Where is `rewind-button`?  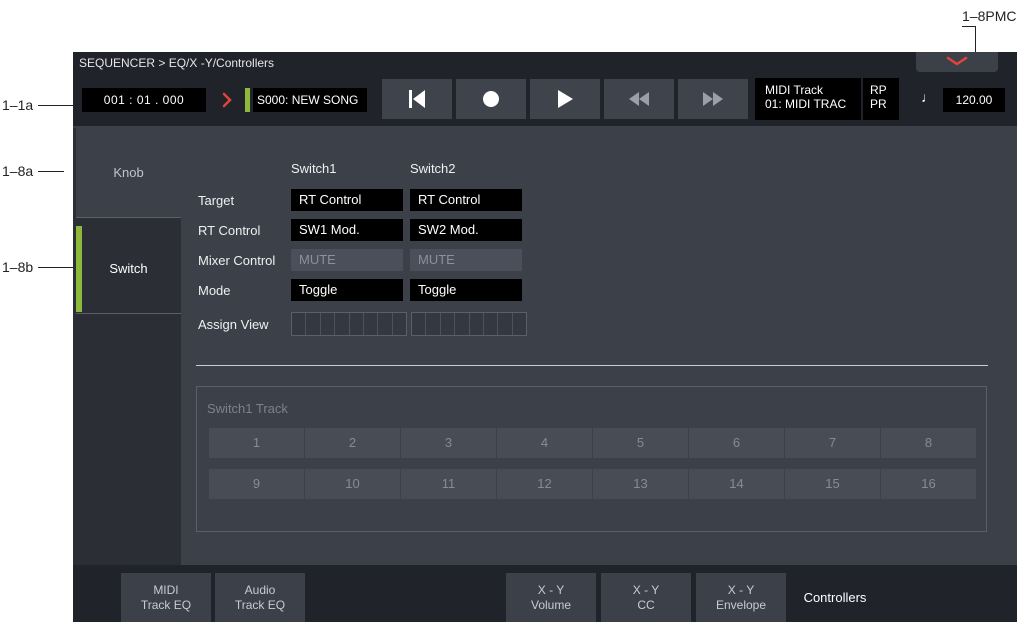 rewind-button is located at coordinates (639, 99).